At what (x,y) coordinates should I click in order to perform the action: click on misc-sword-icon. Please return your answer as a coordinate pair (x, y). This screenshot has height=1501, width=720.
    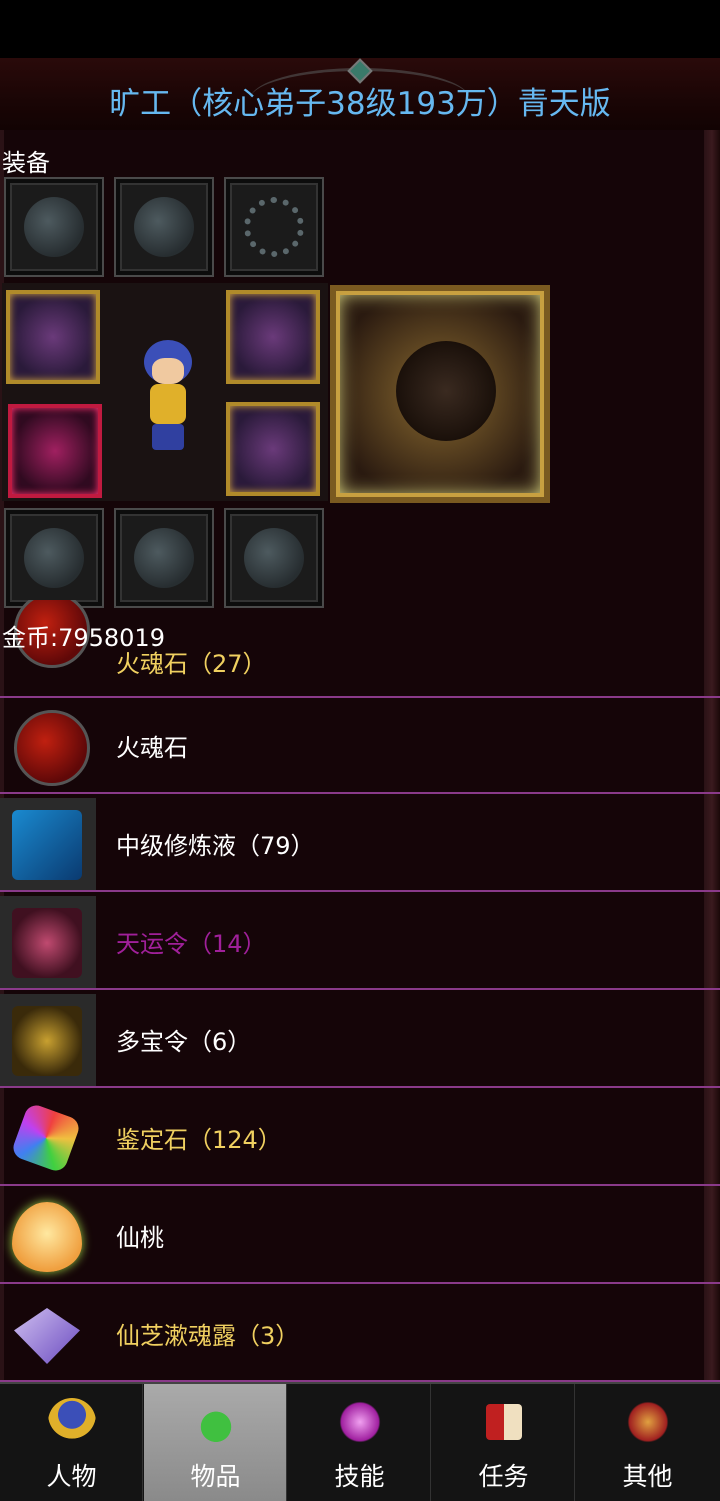
    Looking at the image, I should click on (648, 1422).